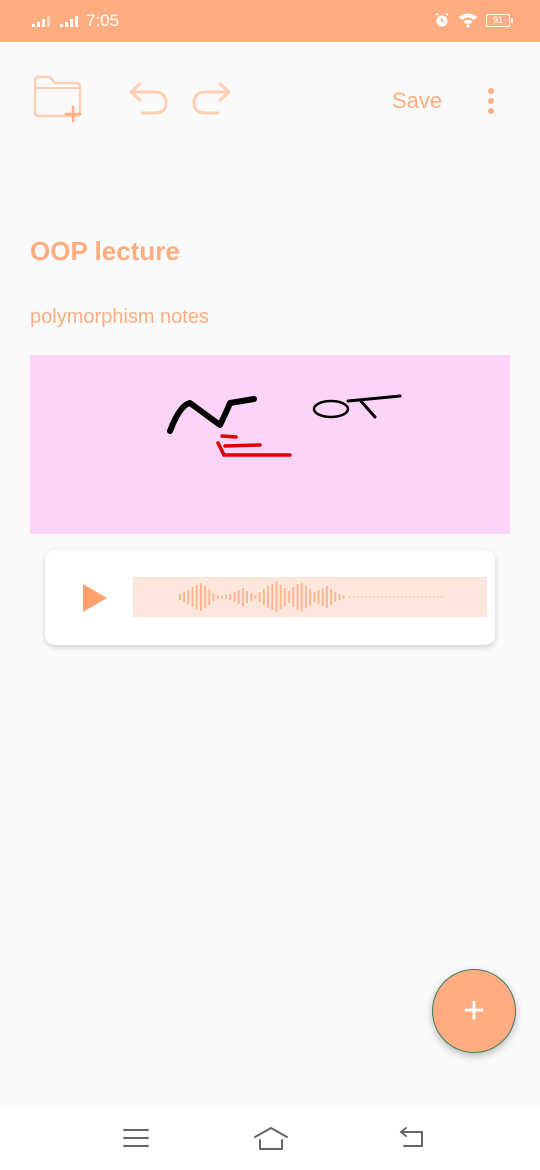 The height and width of the screenshot is (1170, 540). I want to click on audio-player-card, so click(270, 597).